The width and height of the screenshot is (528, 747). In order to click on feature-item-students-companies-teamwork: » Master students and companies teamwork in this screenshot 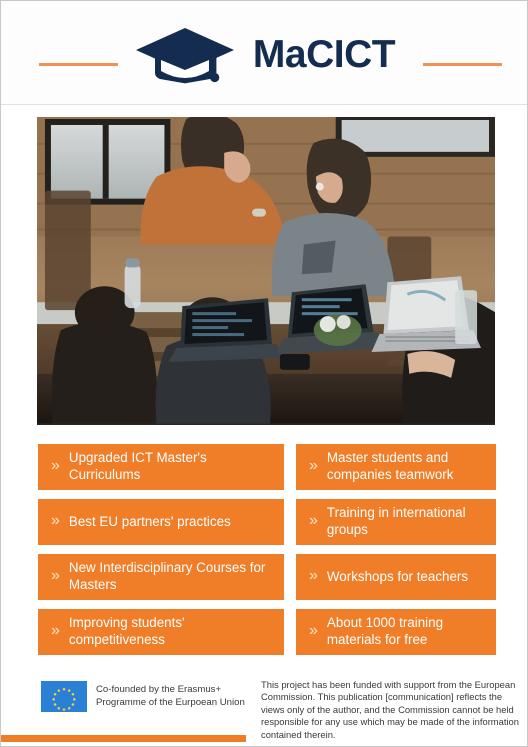, I will do `click(396, 467)`.